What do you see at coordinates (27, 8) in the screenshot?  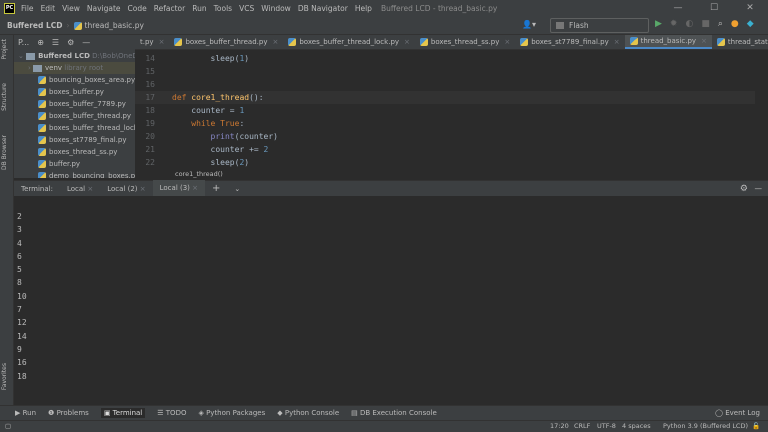 I see `menu-file: File` at bounding box center [27, 8].